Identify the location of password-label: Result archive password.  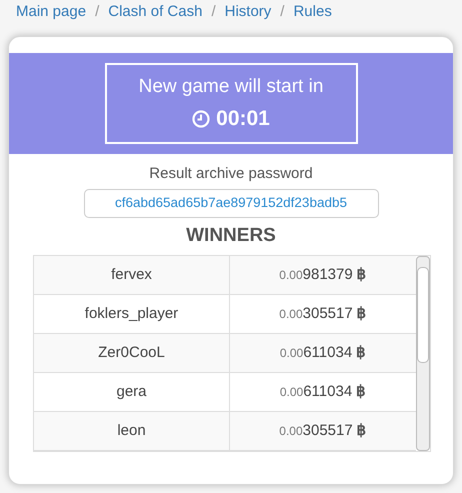
(231, 174).